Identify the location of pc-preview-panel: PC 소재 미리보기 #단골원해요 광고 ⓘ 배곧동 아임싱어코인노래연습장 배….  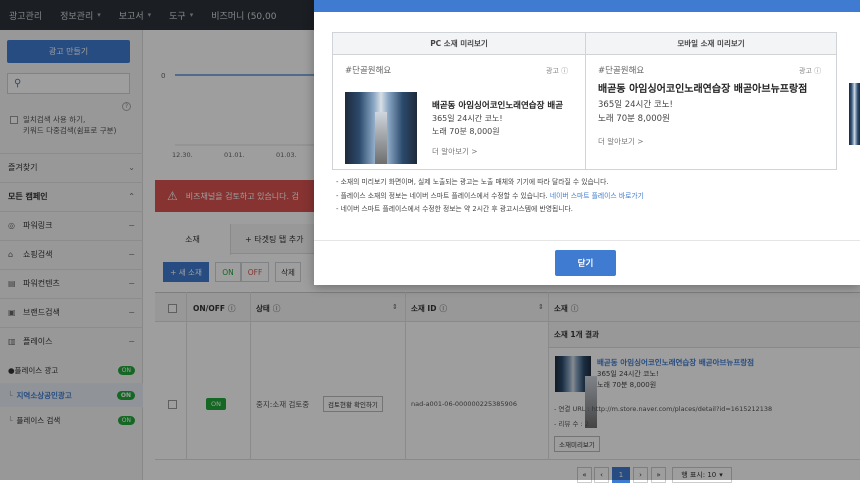
(459, 101).